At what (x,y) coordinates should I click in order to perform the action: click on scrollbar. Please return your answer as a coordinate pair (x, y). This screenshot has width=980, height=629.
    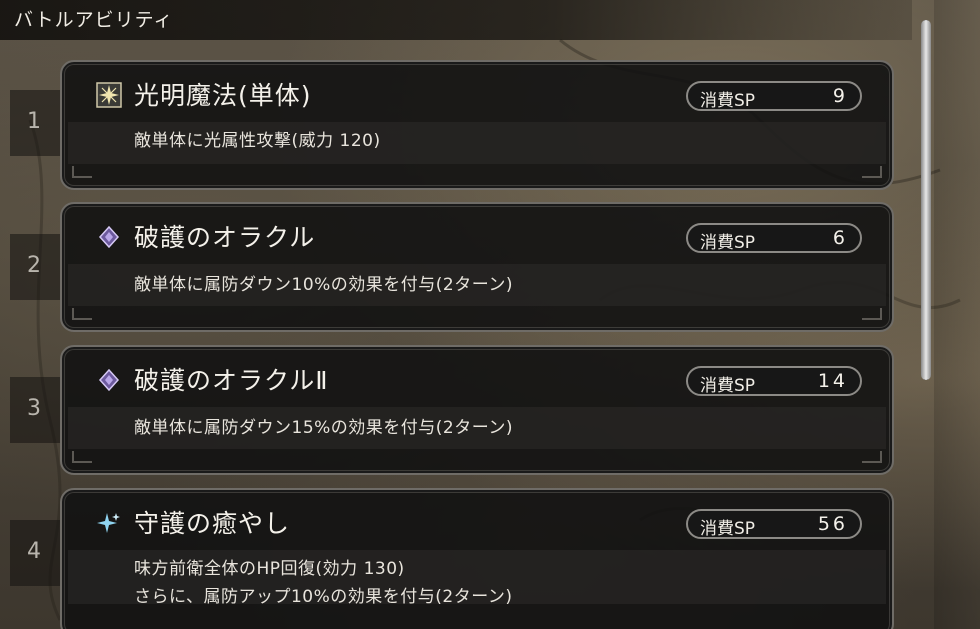
    Looking at the image, I should click on (926, 199).